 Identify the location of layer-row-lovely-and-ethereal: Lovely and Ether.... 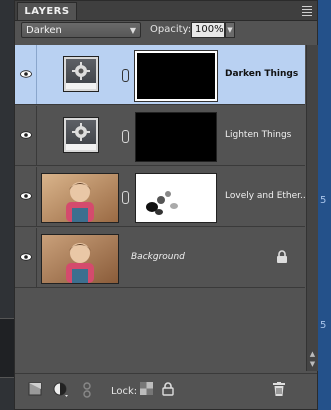
(162, 197).